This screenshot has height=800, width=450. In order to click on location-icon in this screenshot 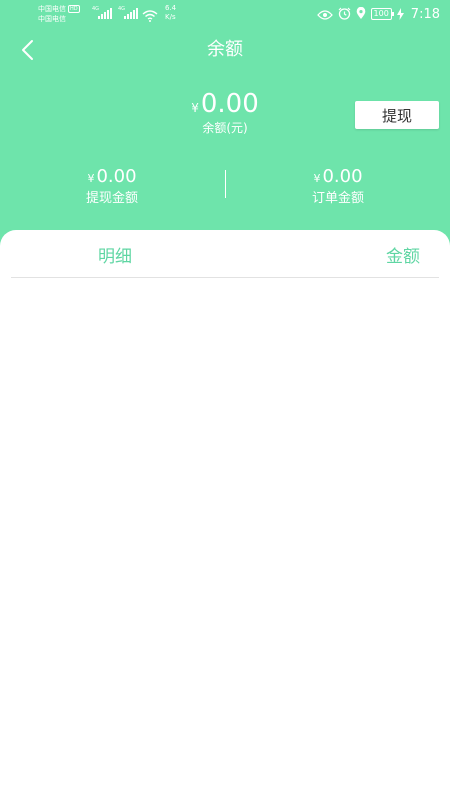, I will do `click(361, 14)`.